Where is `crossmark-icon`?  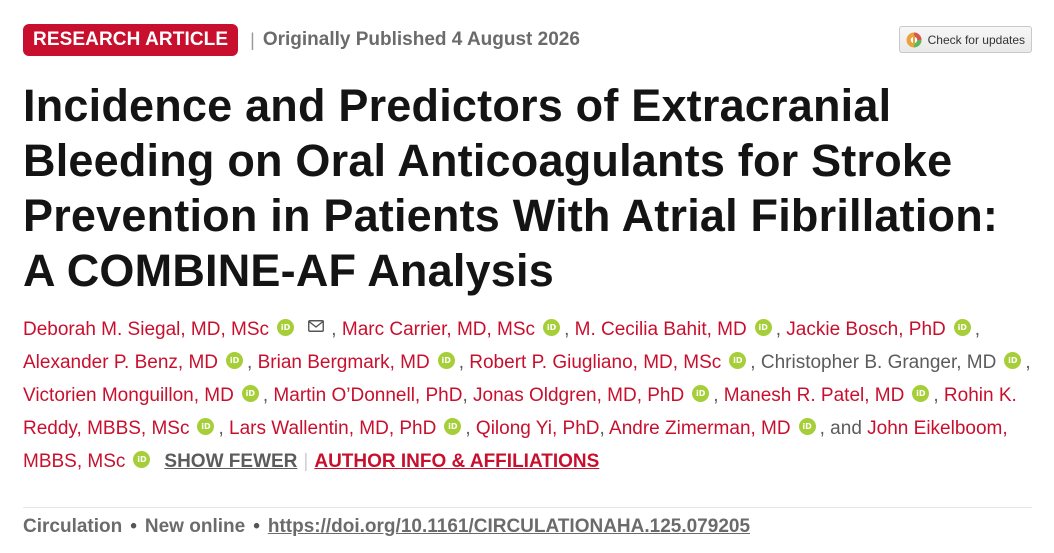
crossmark-icon is located at coordinates (914, 39).